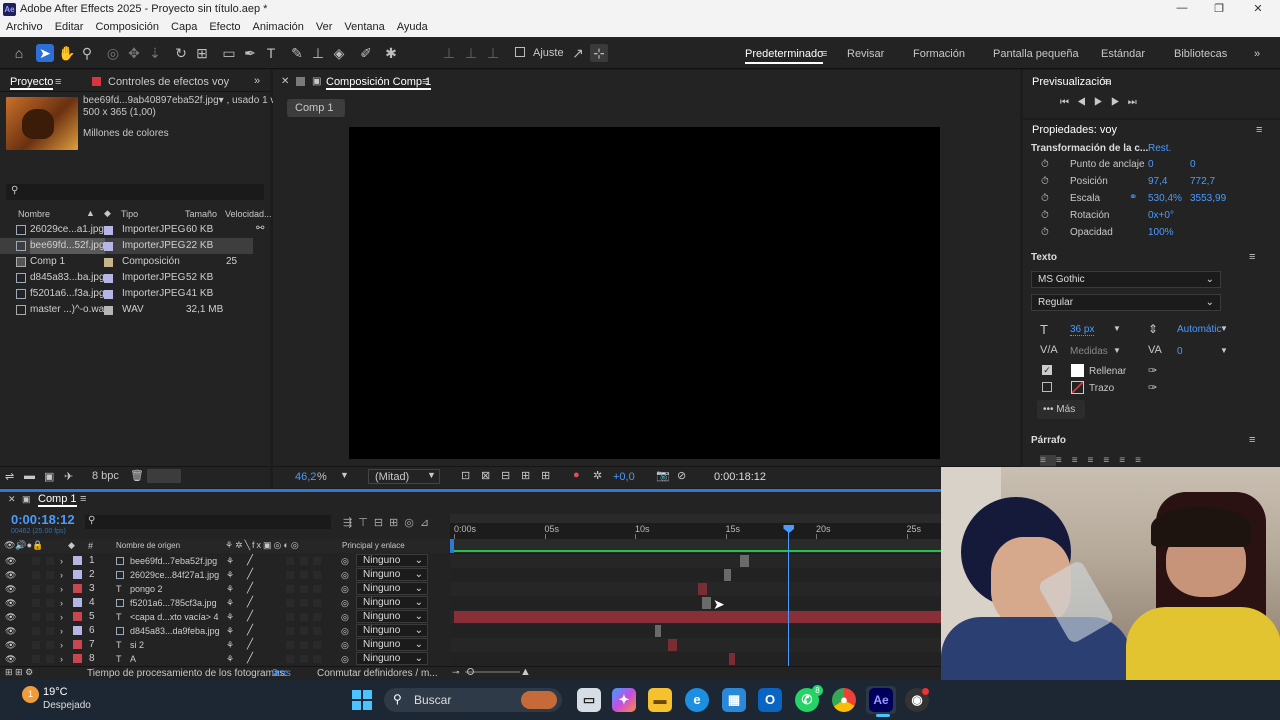  Describe the element at coordinates (1224, 350) in the screenshot. I see `tracking-chevron-icon: ▼` at that location.